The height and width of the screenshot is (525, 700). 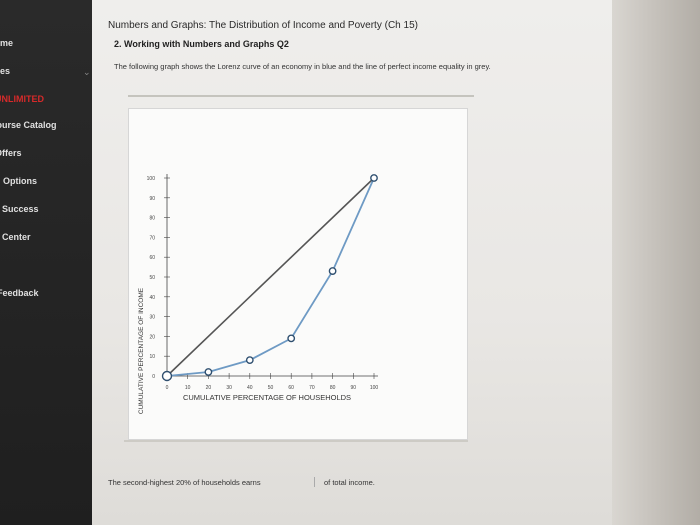 I want to click on x-tick-label: 60, so click(x=291, y=388).